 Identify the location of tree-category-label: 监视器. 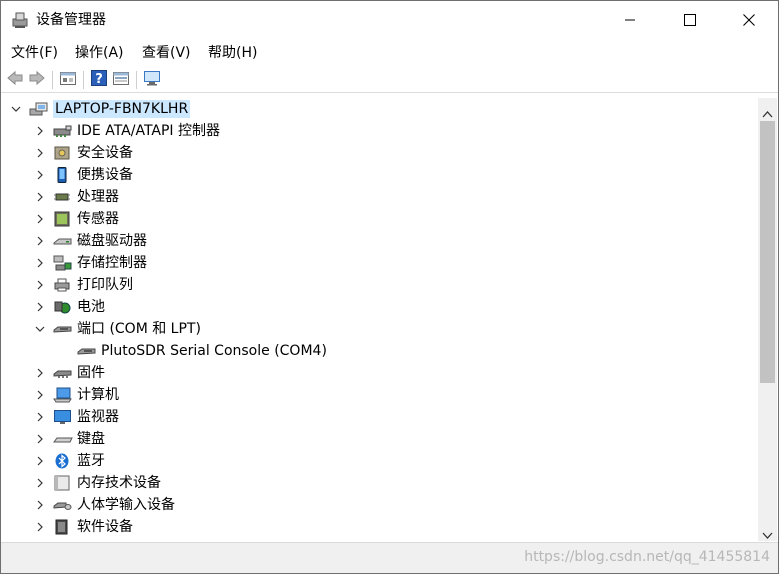
(98, 417).